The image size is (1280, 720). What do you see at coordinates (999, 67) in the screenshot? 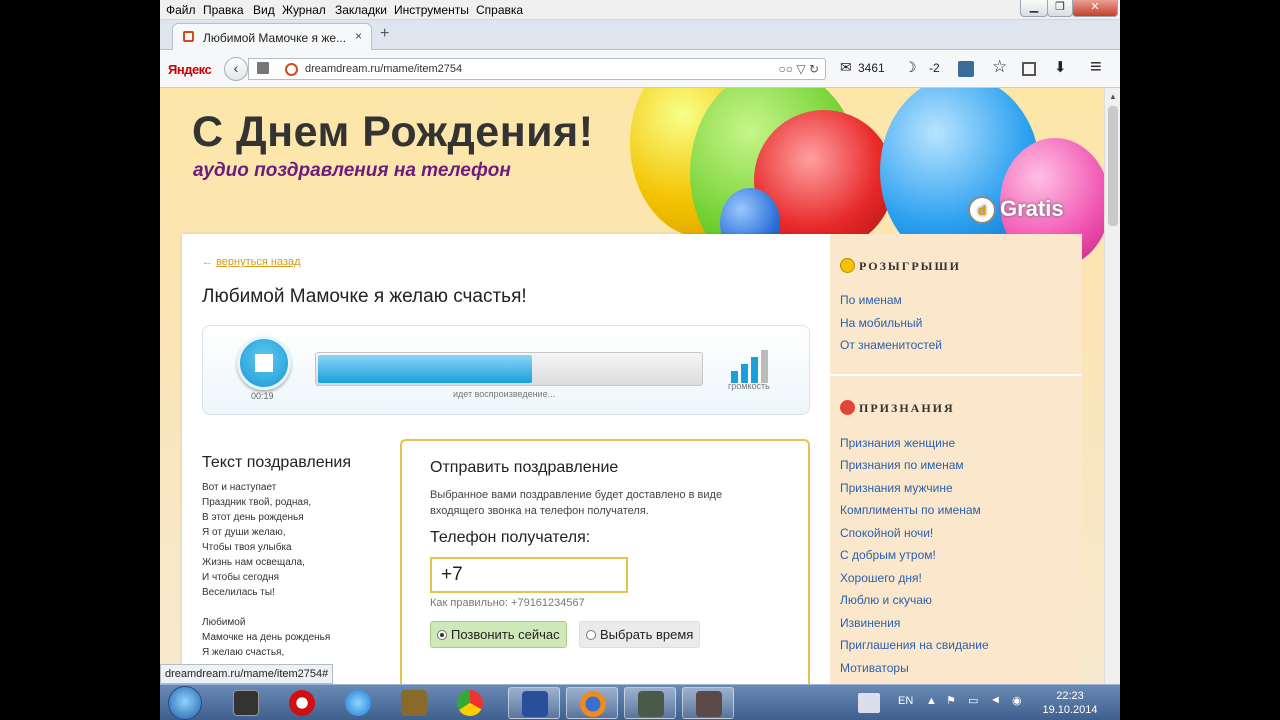
I see `bookmark-star-icon: ☆` at bounding box center [999, 67].